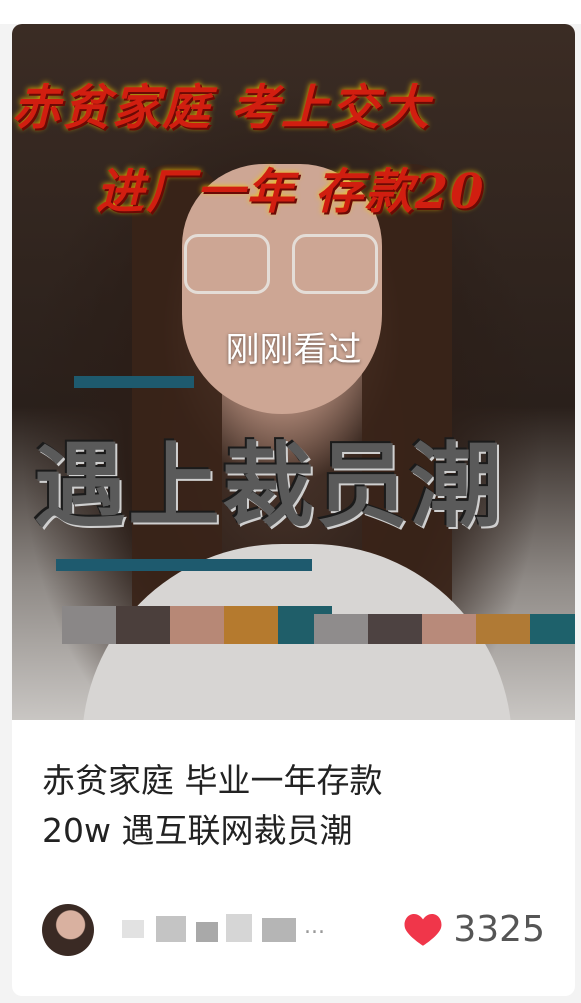  What do you see at coordinates (184, 565) in the screenshot?
I see `cover-accent-bar-bottom` at bounding box center [184, 565].